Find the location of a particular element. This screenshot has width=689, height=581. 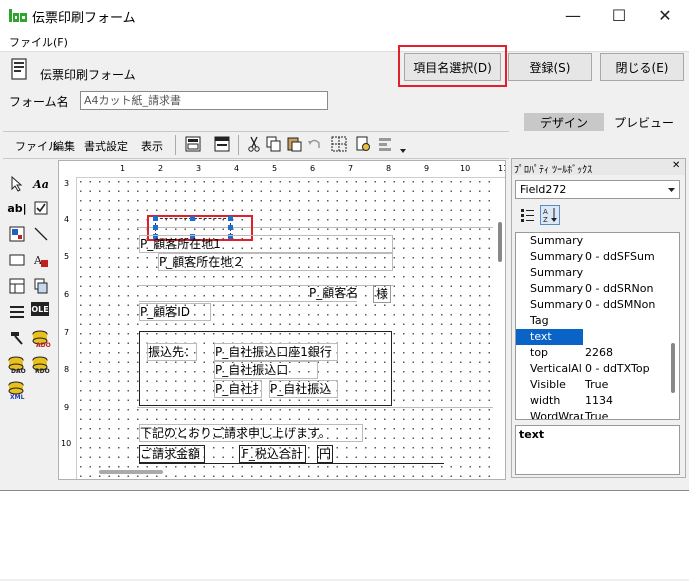

ruler-tick-label: 10 is located at coordinates (66, 443).